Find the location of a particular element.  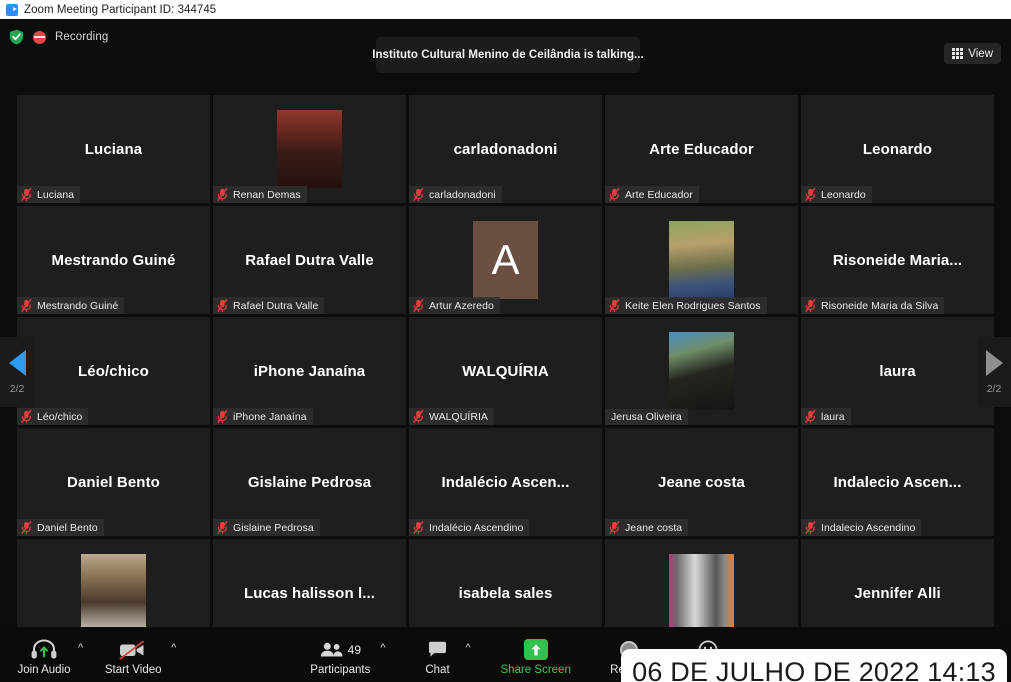

participant-tile: Jerusa Oliveira is located at coordinates (701, 371).